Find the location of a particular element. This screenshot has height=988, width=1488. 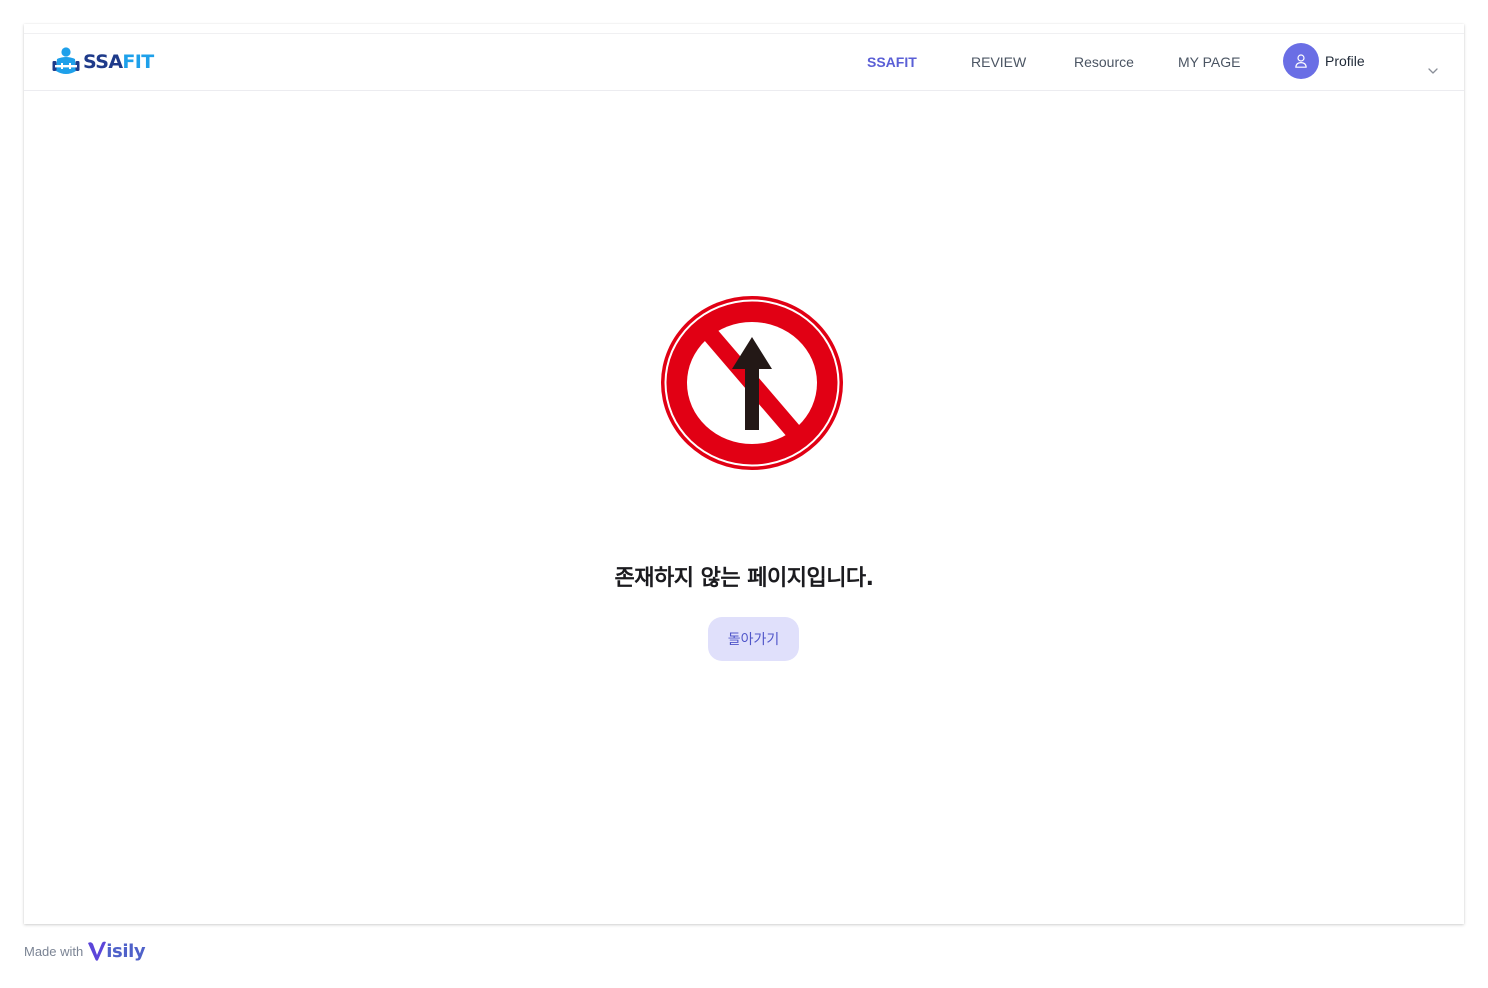

profile-menu: Profile is located at coordinates (1324, 61).